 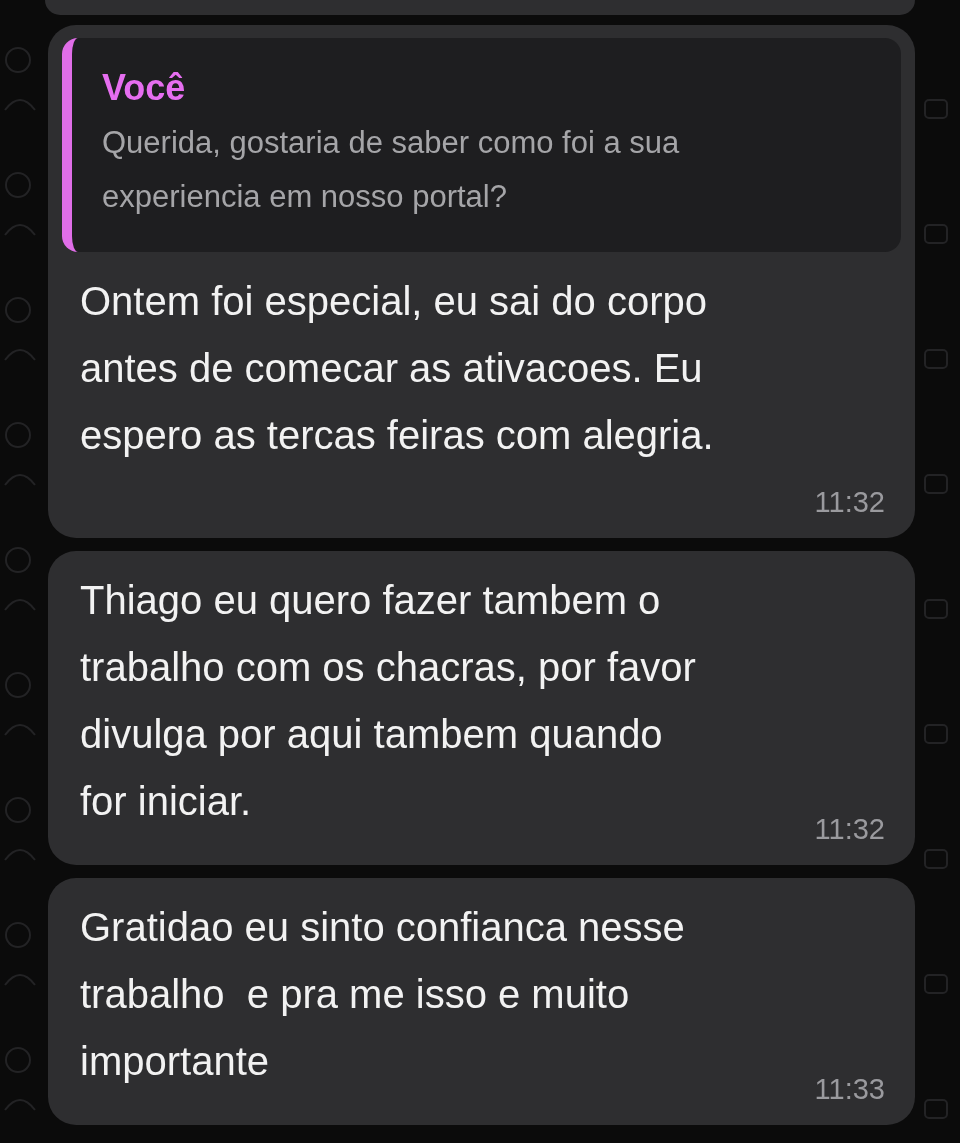 What do you see at coordinates (849, 1089) in the screenshot?
I see `message-time: 11:33` at bounding box center [849, 1089].